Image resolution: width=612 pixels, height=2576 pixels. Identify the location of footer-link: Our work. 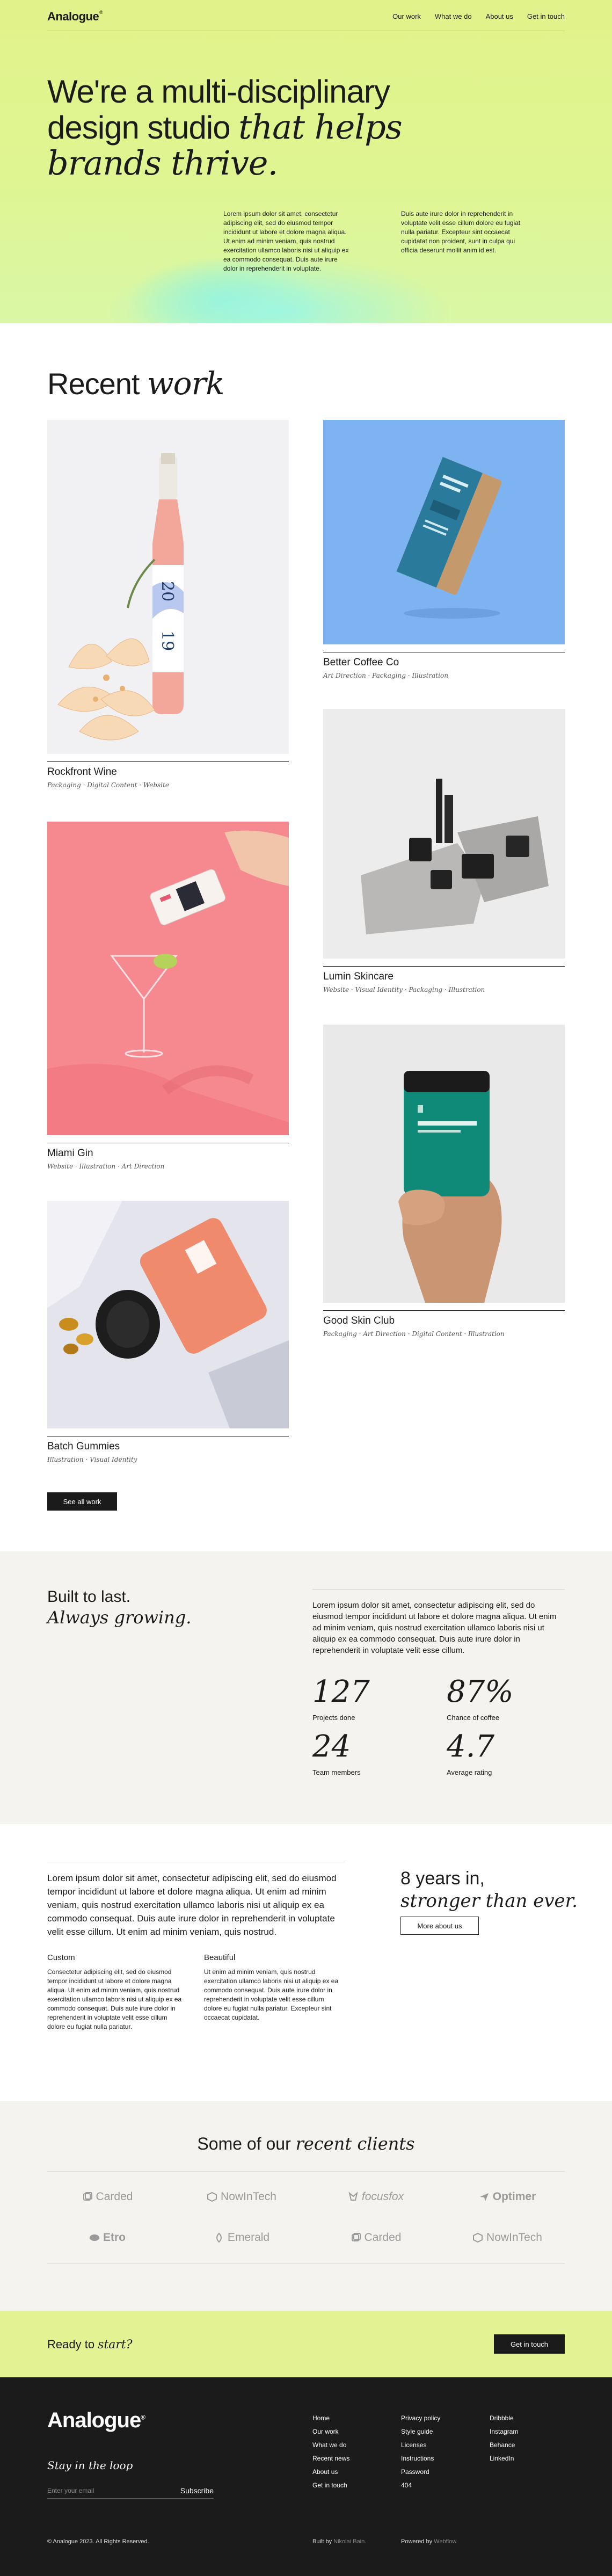
(330, 2432).